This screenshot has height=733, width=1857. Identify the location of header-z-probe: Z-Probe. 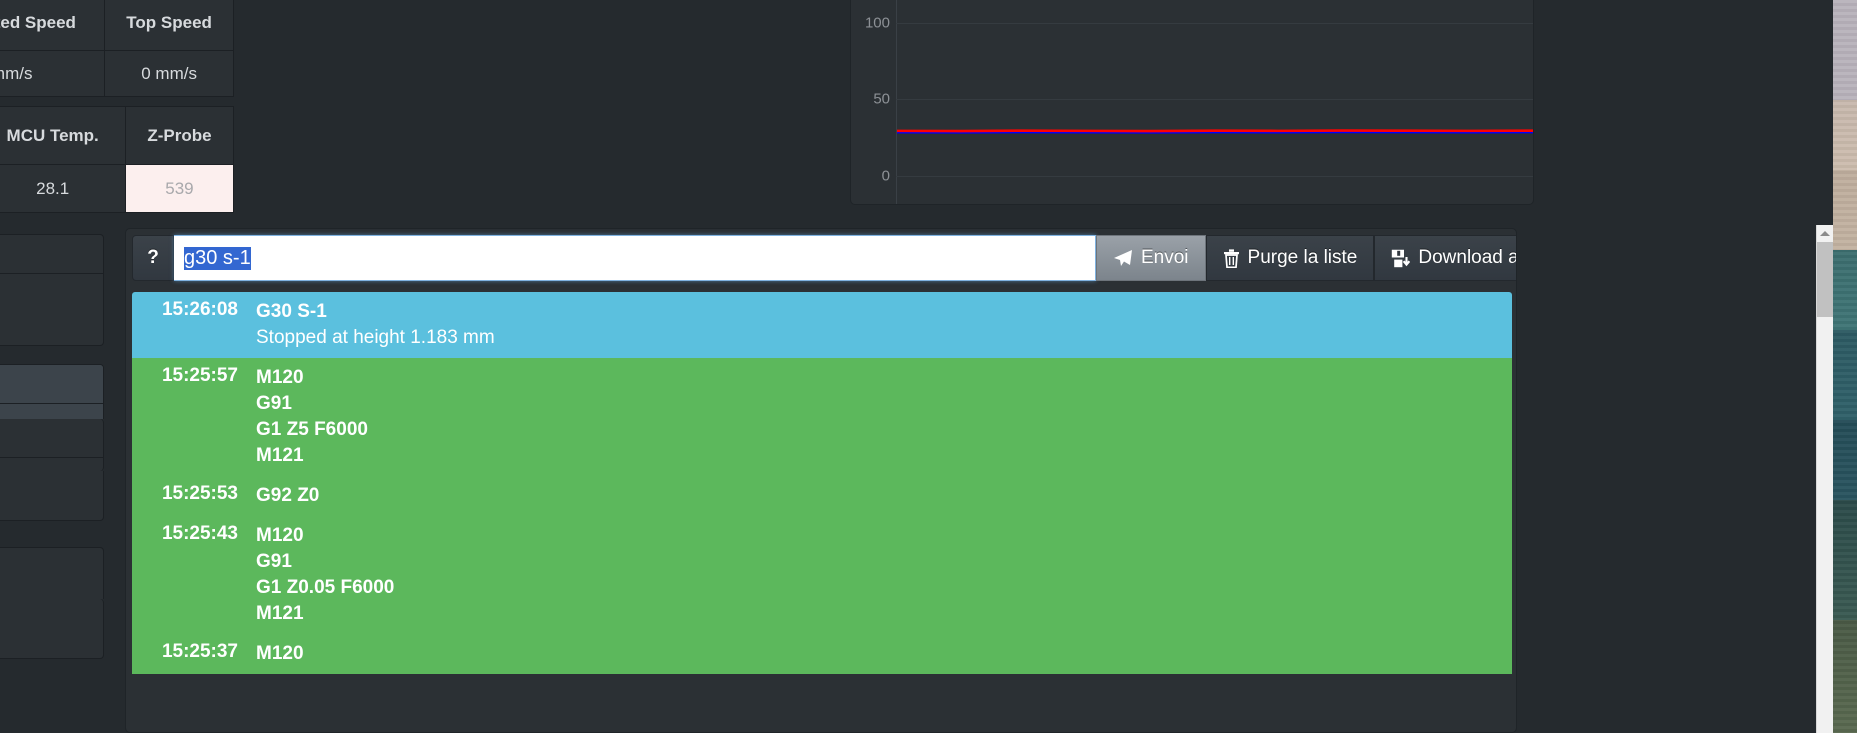
(179, 135).